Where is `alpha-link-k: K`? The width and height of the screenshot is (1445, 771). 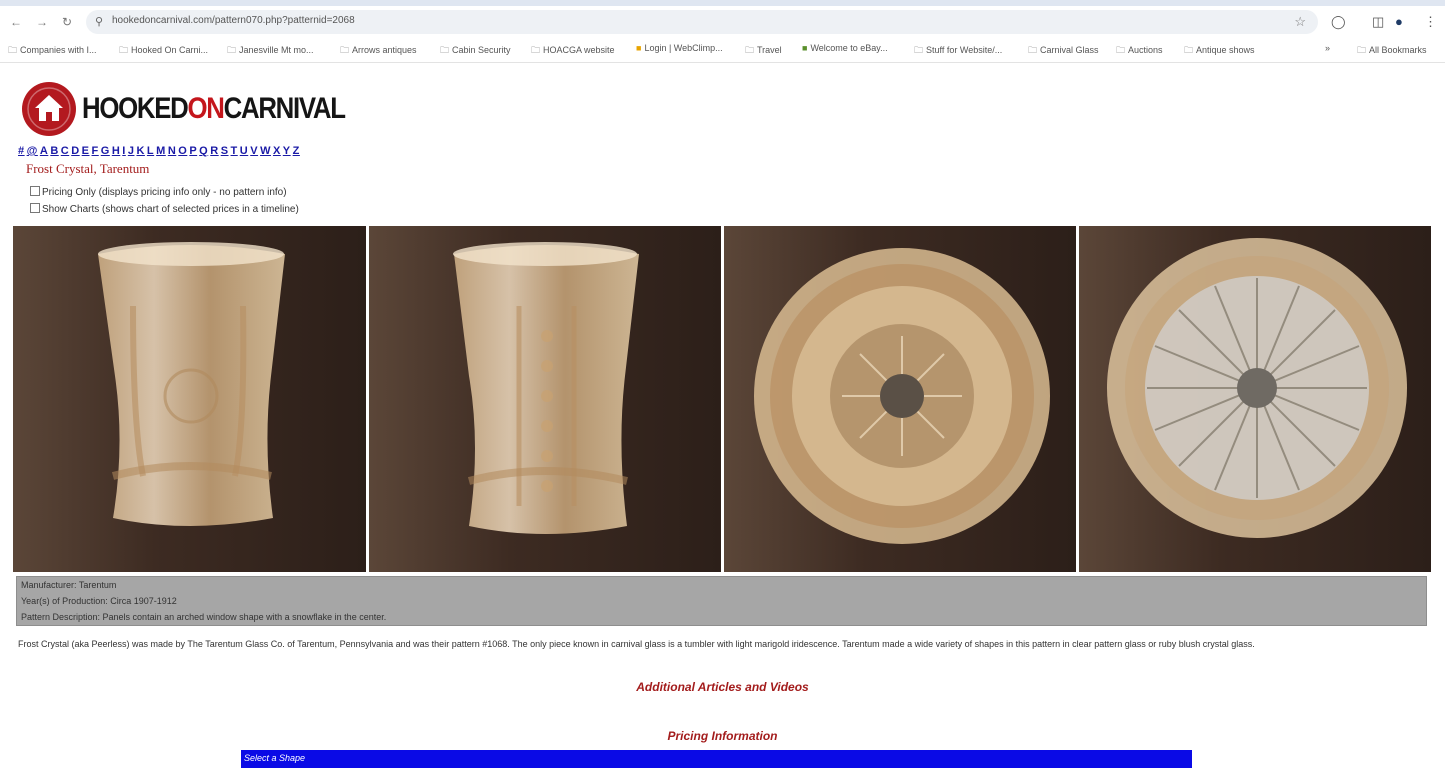 alpha-link-k: K is located at coordinates (140, 151).